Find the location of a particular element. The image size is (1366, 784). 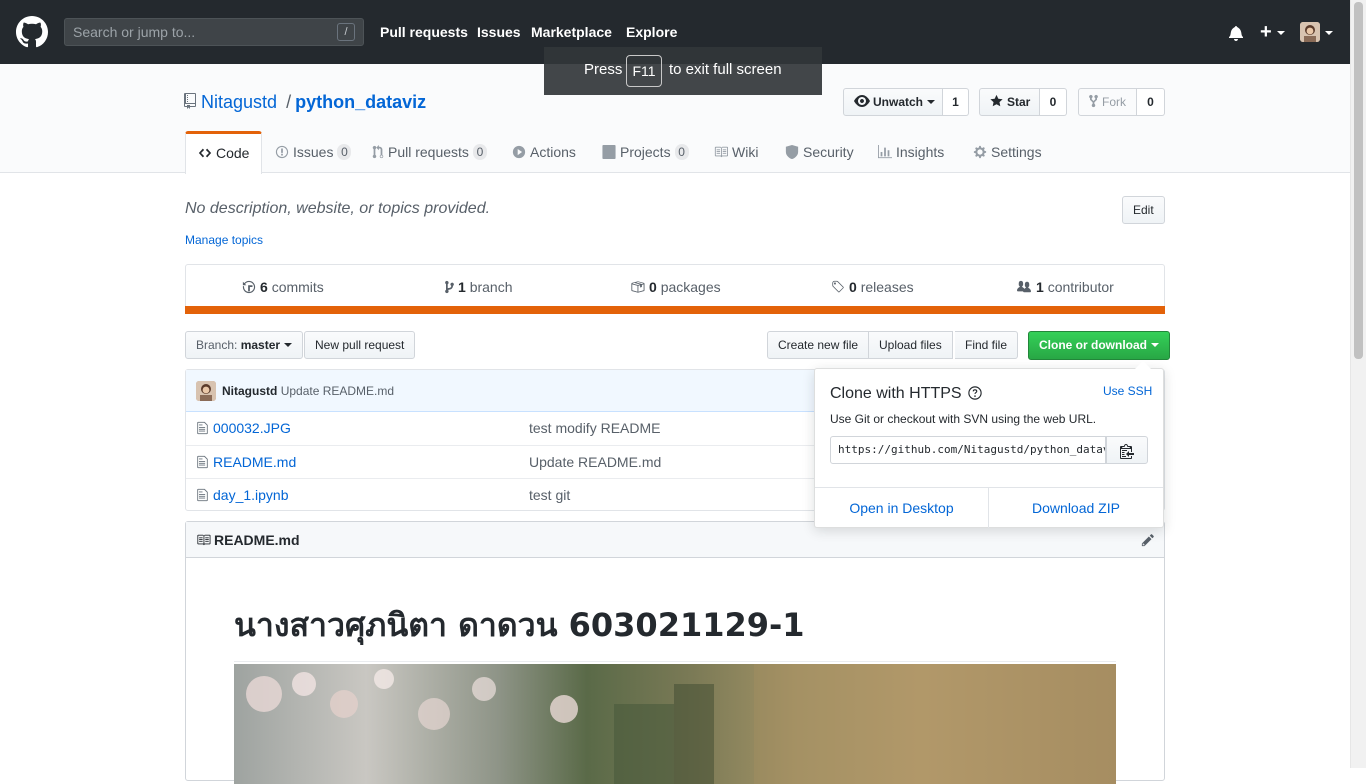

file-commit-message: test modify README is located at coordinates (594, 428).